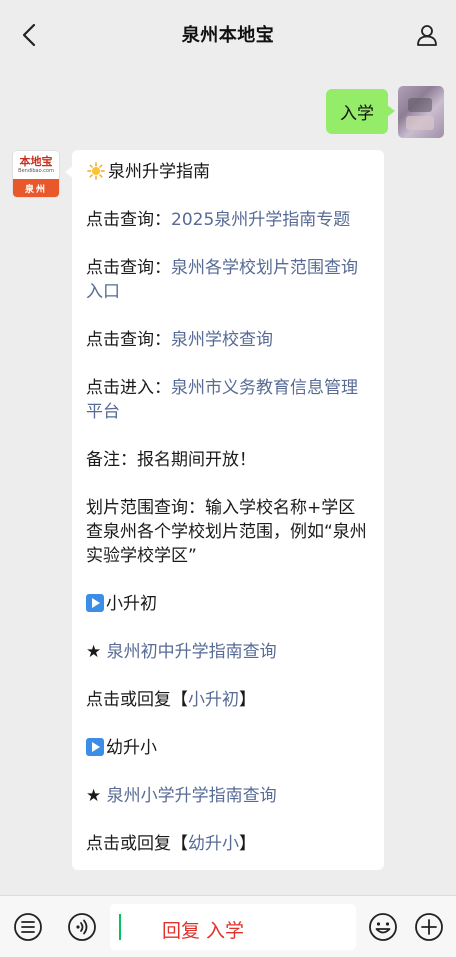 Image resolution: width=456 pixels, height=957 pixels. I want to click on bot-heading: 泉州升学指南, so click(228, 172).